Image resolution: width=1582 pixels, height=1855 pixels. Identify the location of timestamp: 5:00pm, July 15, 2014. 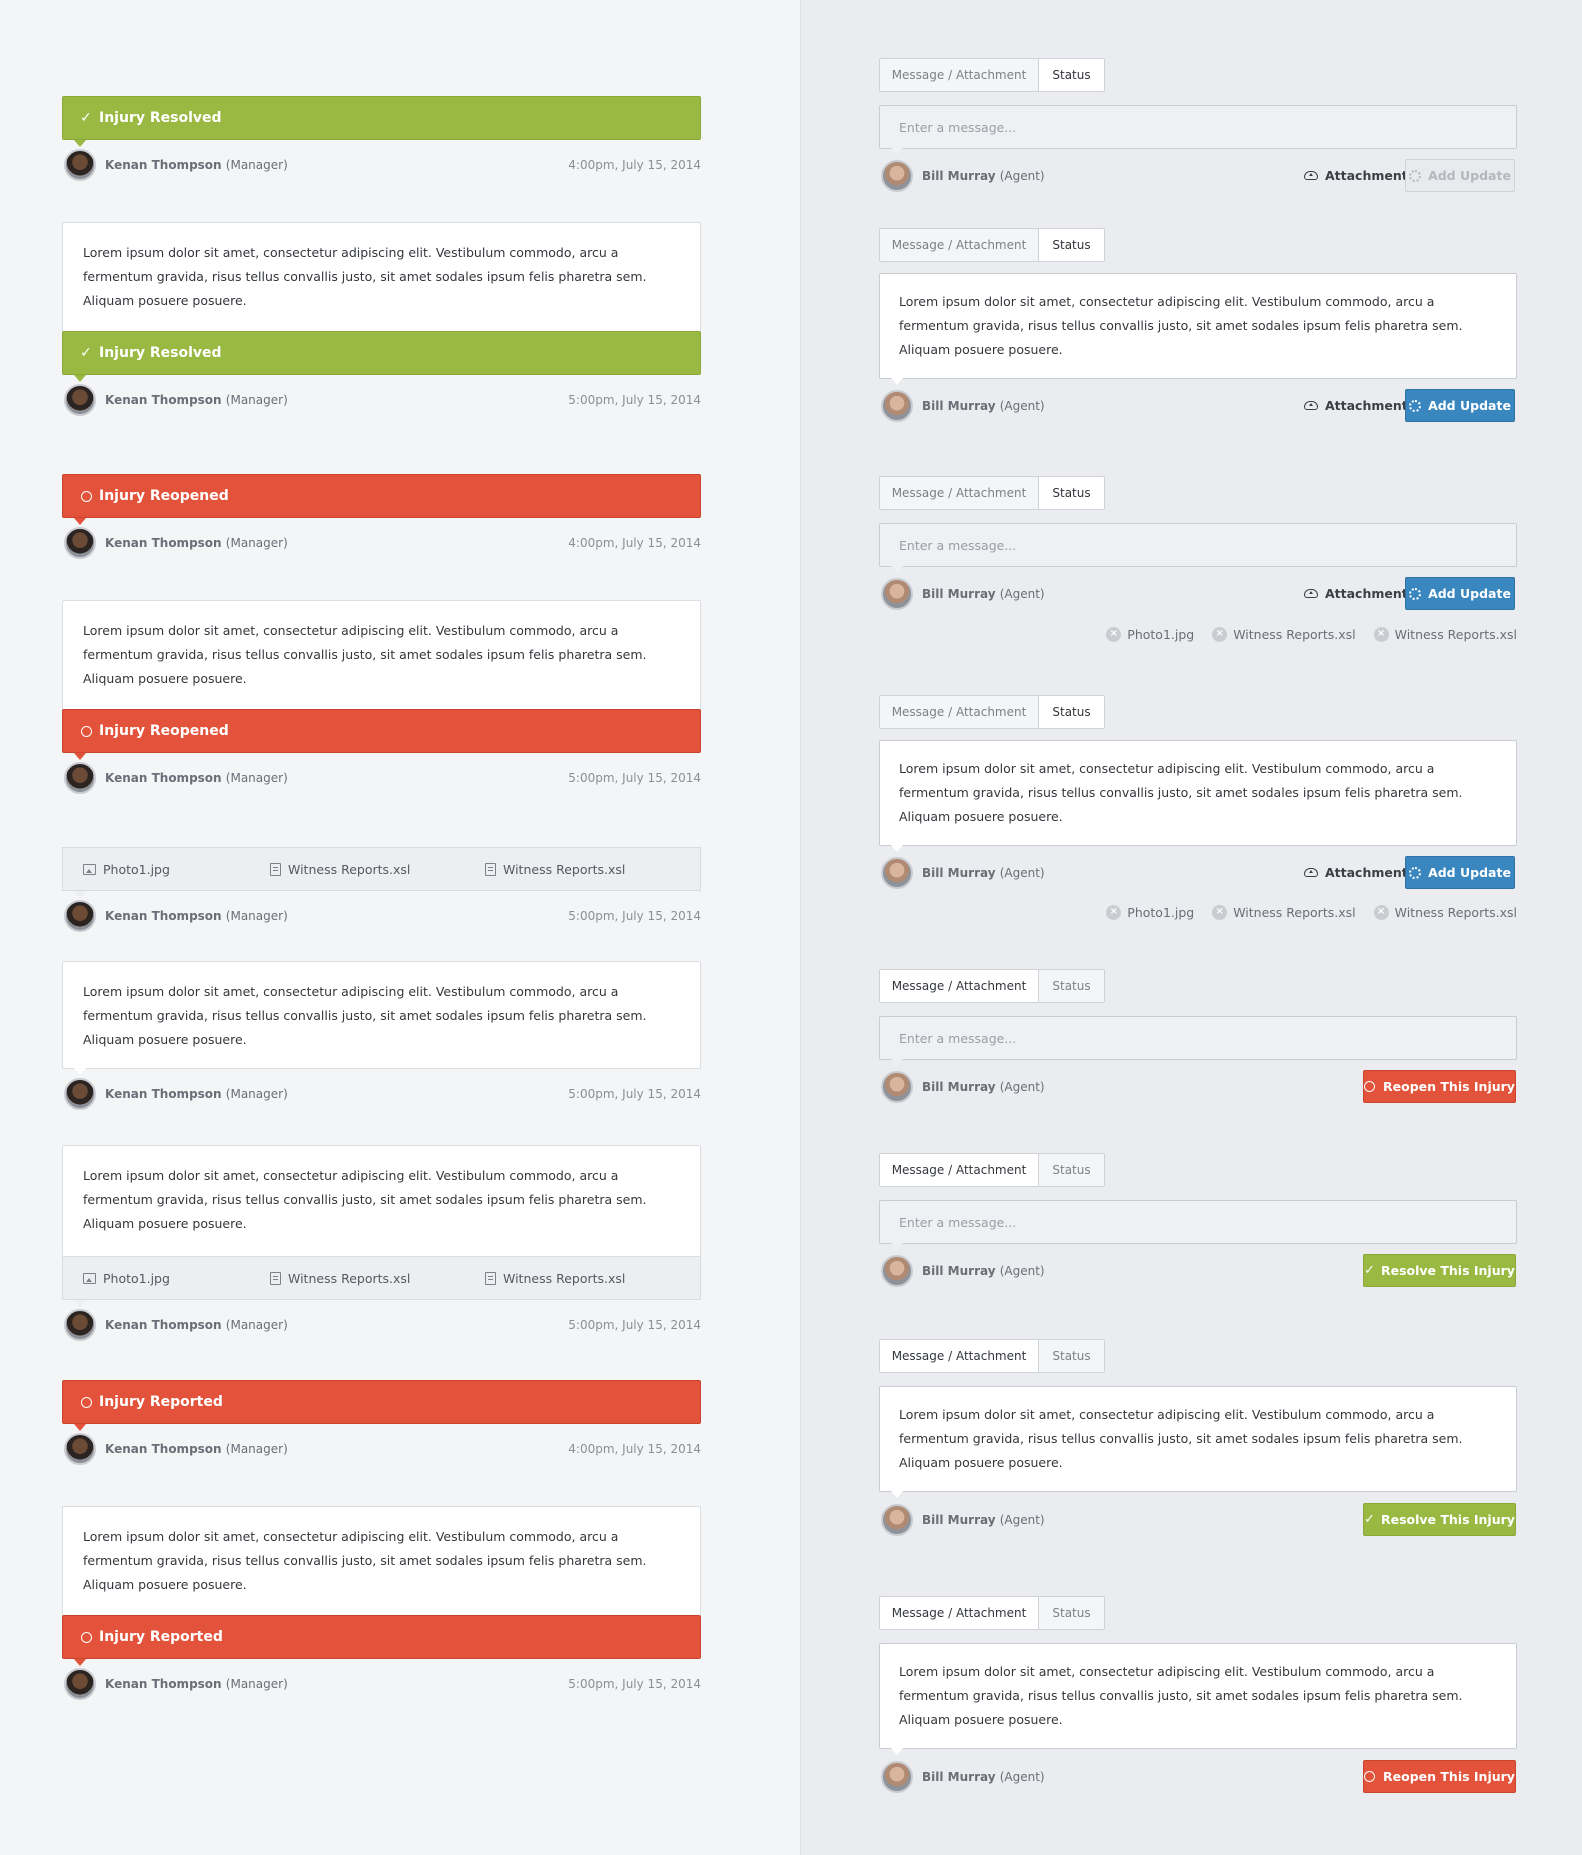
(634, 916).